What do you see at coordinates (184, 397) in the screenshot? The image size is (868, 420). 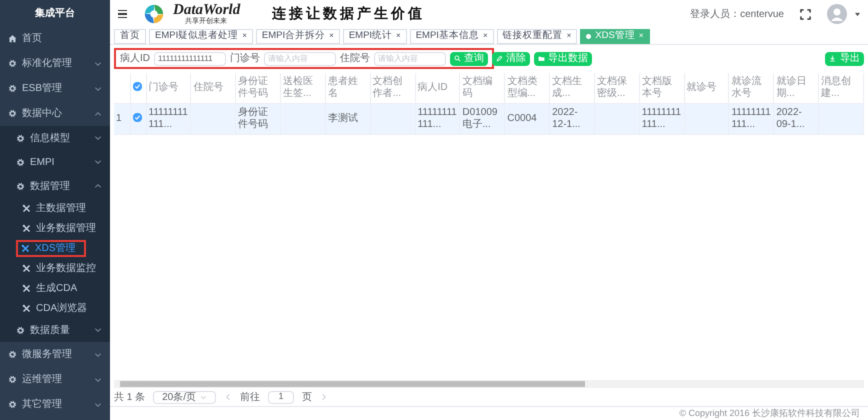 I see `page-size-select: 20条/页` at bounding box center [184, 397].